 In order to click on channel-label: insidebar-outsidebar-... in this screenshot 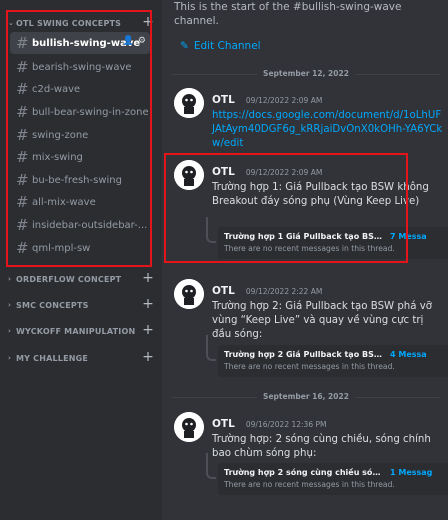, I will do `click(90, 225)`.